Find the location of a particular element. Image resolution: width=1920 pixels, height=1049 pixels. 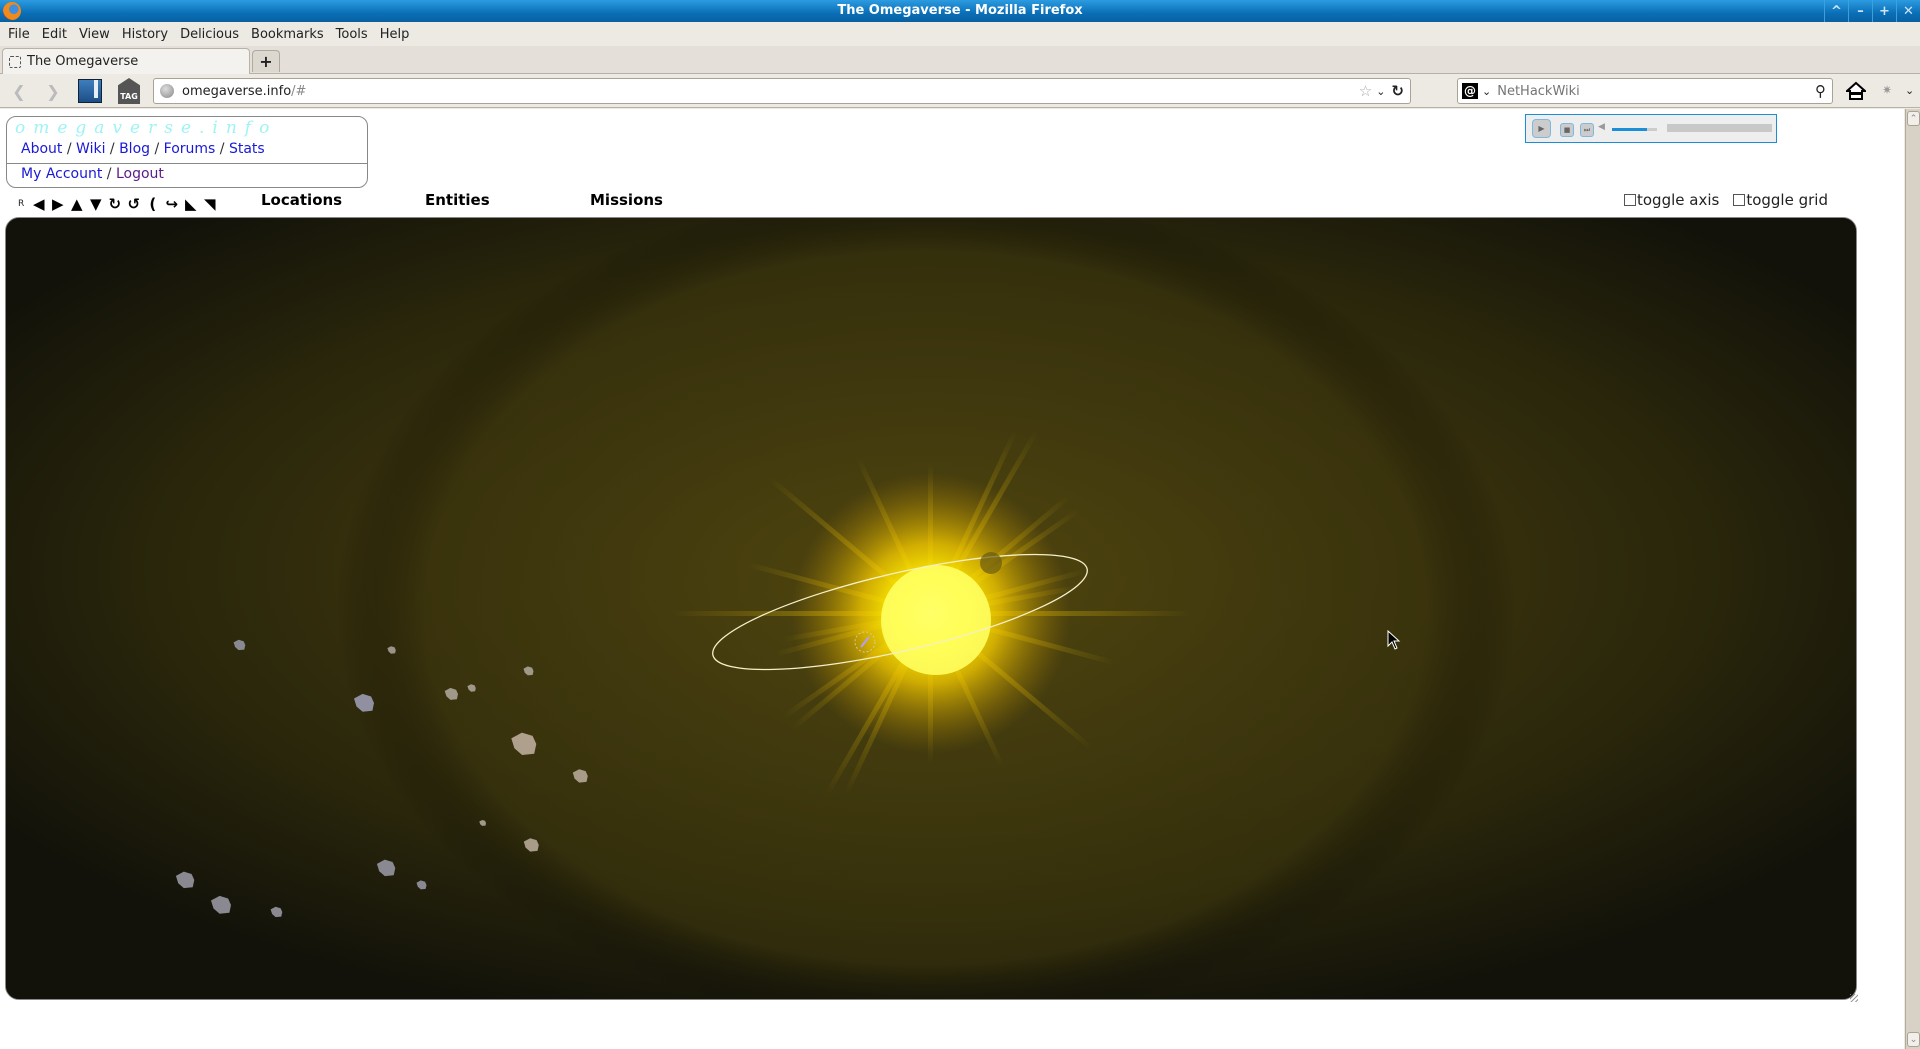

pan-up-icon: ▲ is located at coordinates (76, 204).